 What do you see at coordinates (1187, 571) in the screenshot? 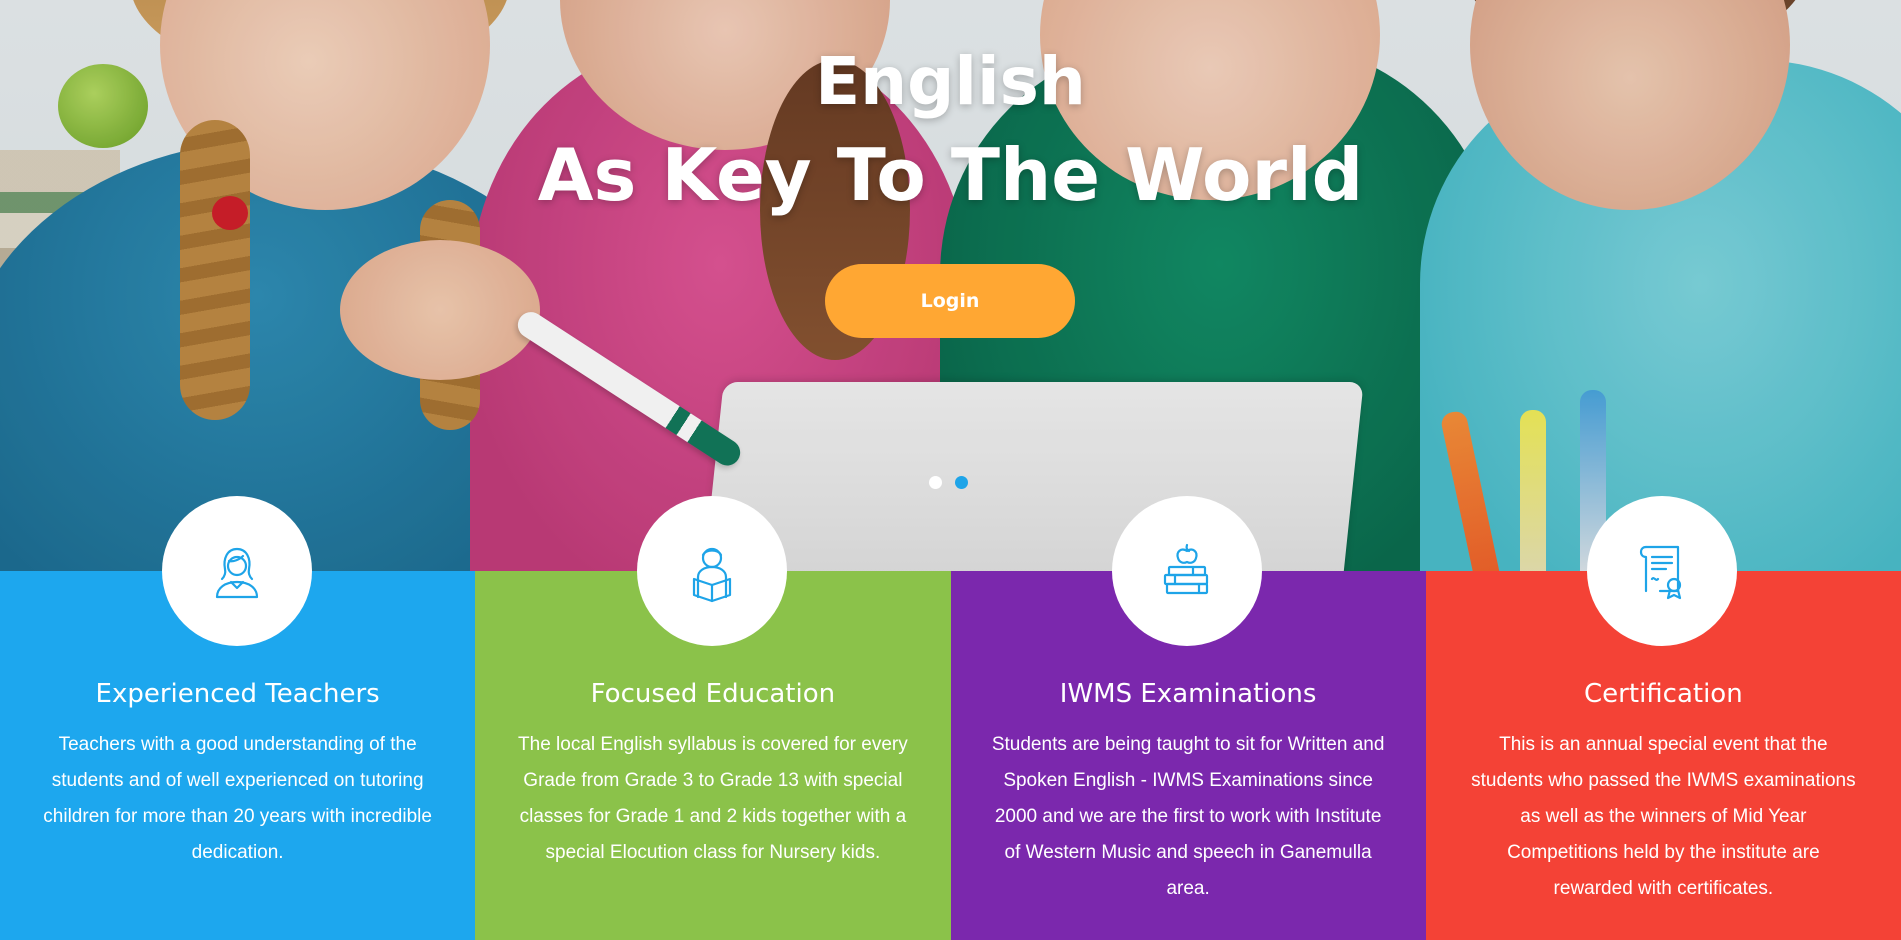
I see `books-apple-icon` at bounding box center [1187, 571].